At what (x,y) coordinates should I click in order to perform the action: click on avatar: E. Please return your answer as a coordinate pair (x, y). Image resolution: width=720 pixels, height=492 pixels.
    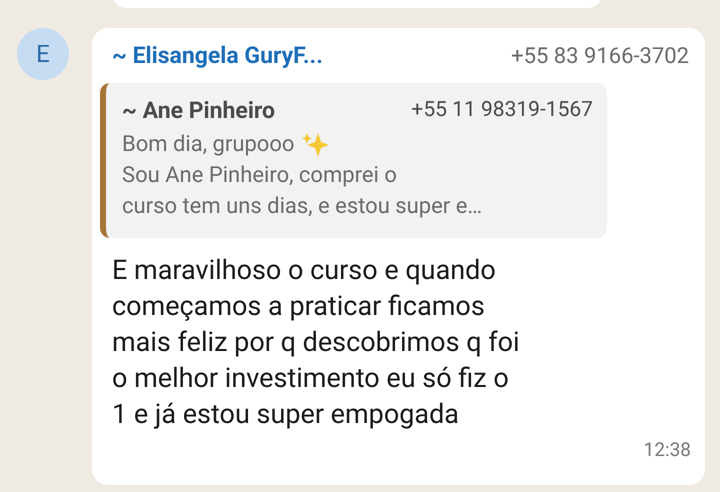
    Looking at the image, I should click on (43, 54).